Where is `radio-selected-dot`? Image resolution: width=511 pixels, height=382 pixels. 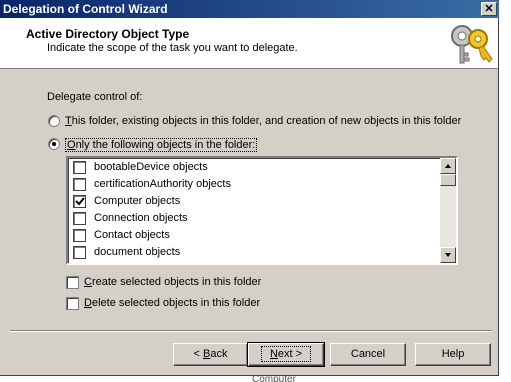 radio-selected-dot is located at coordinates (54, 144).